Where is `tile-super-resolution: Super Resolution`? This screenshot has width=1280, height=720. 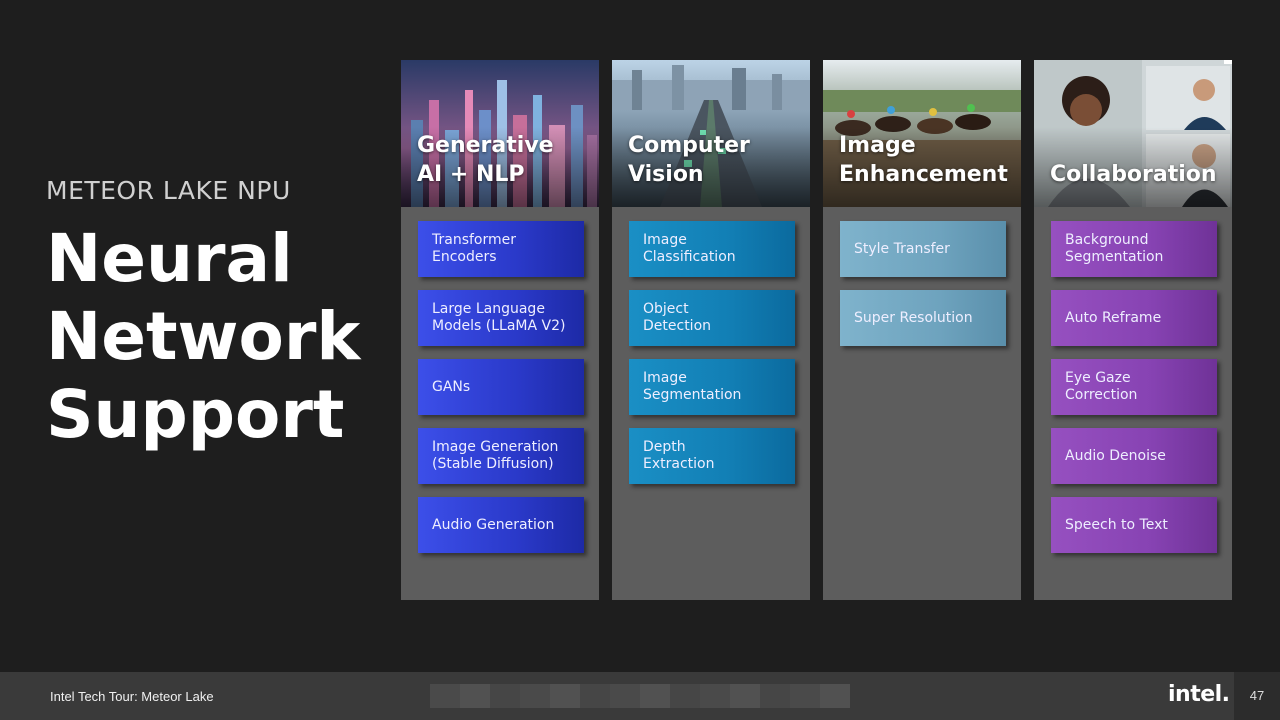 tile-super-resolution: Super Resolution is located at coordinates (923, 318).